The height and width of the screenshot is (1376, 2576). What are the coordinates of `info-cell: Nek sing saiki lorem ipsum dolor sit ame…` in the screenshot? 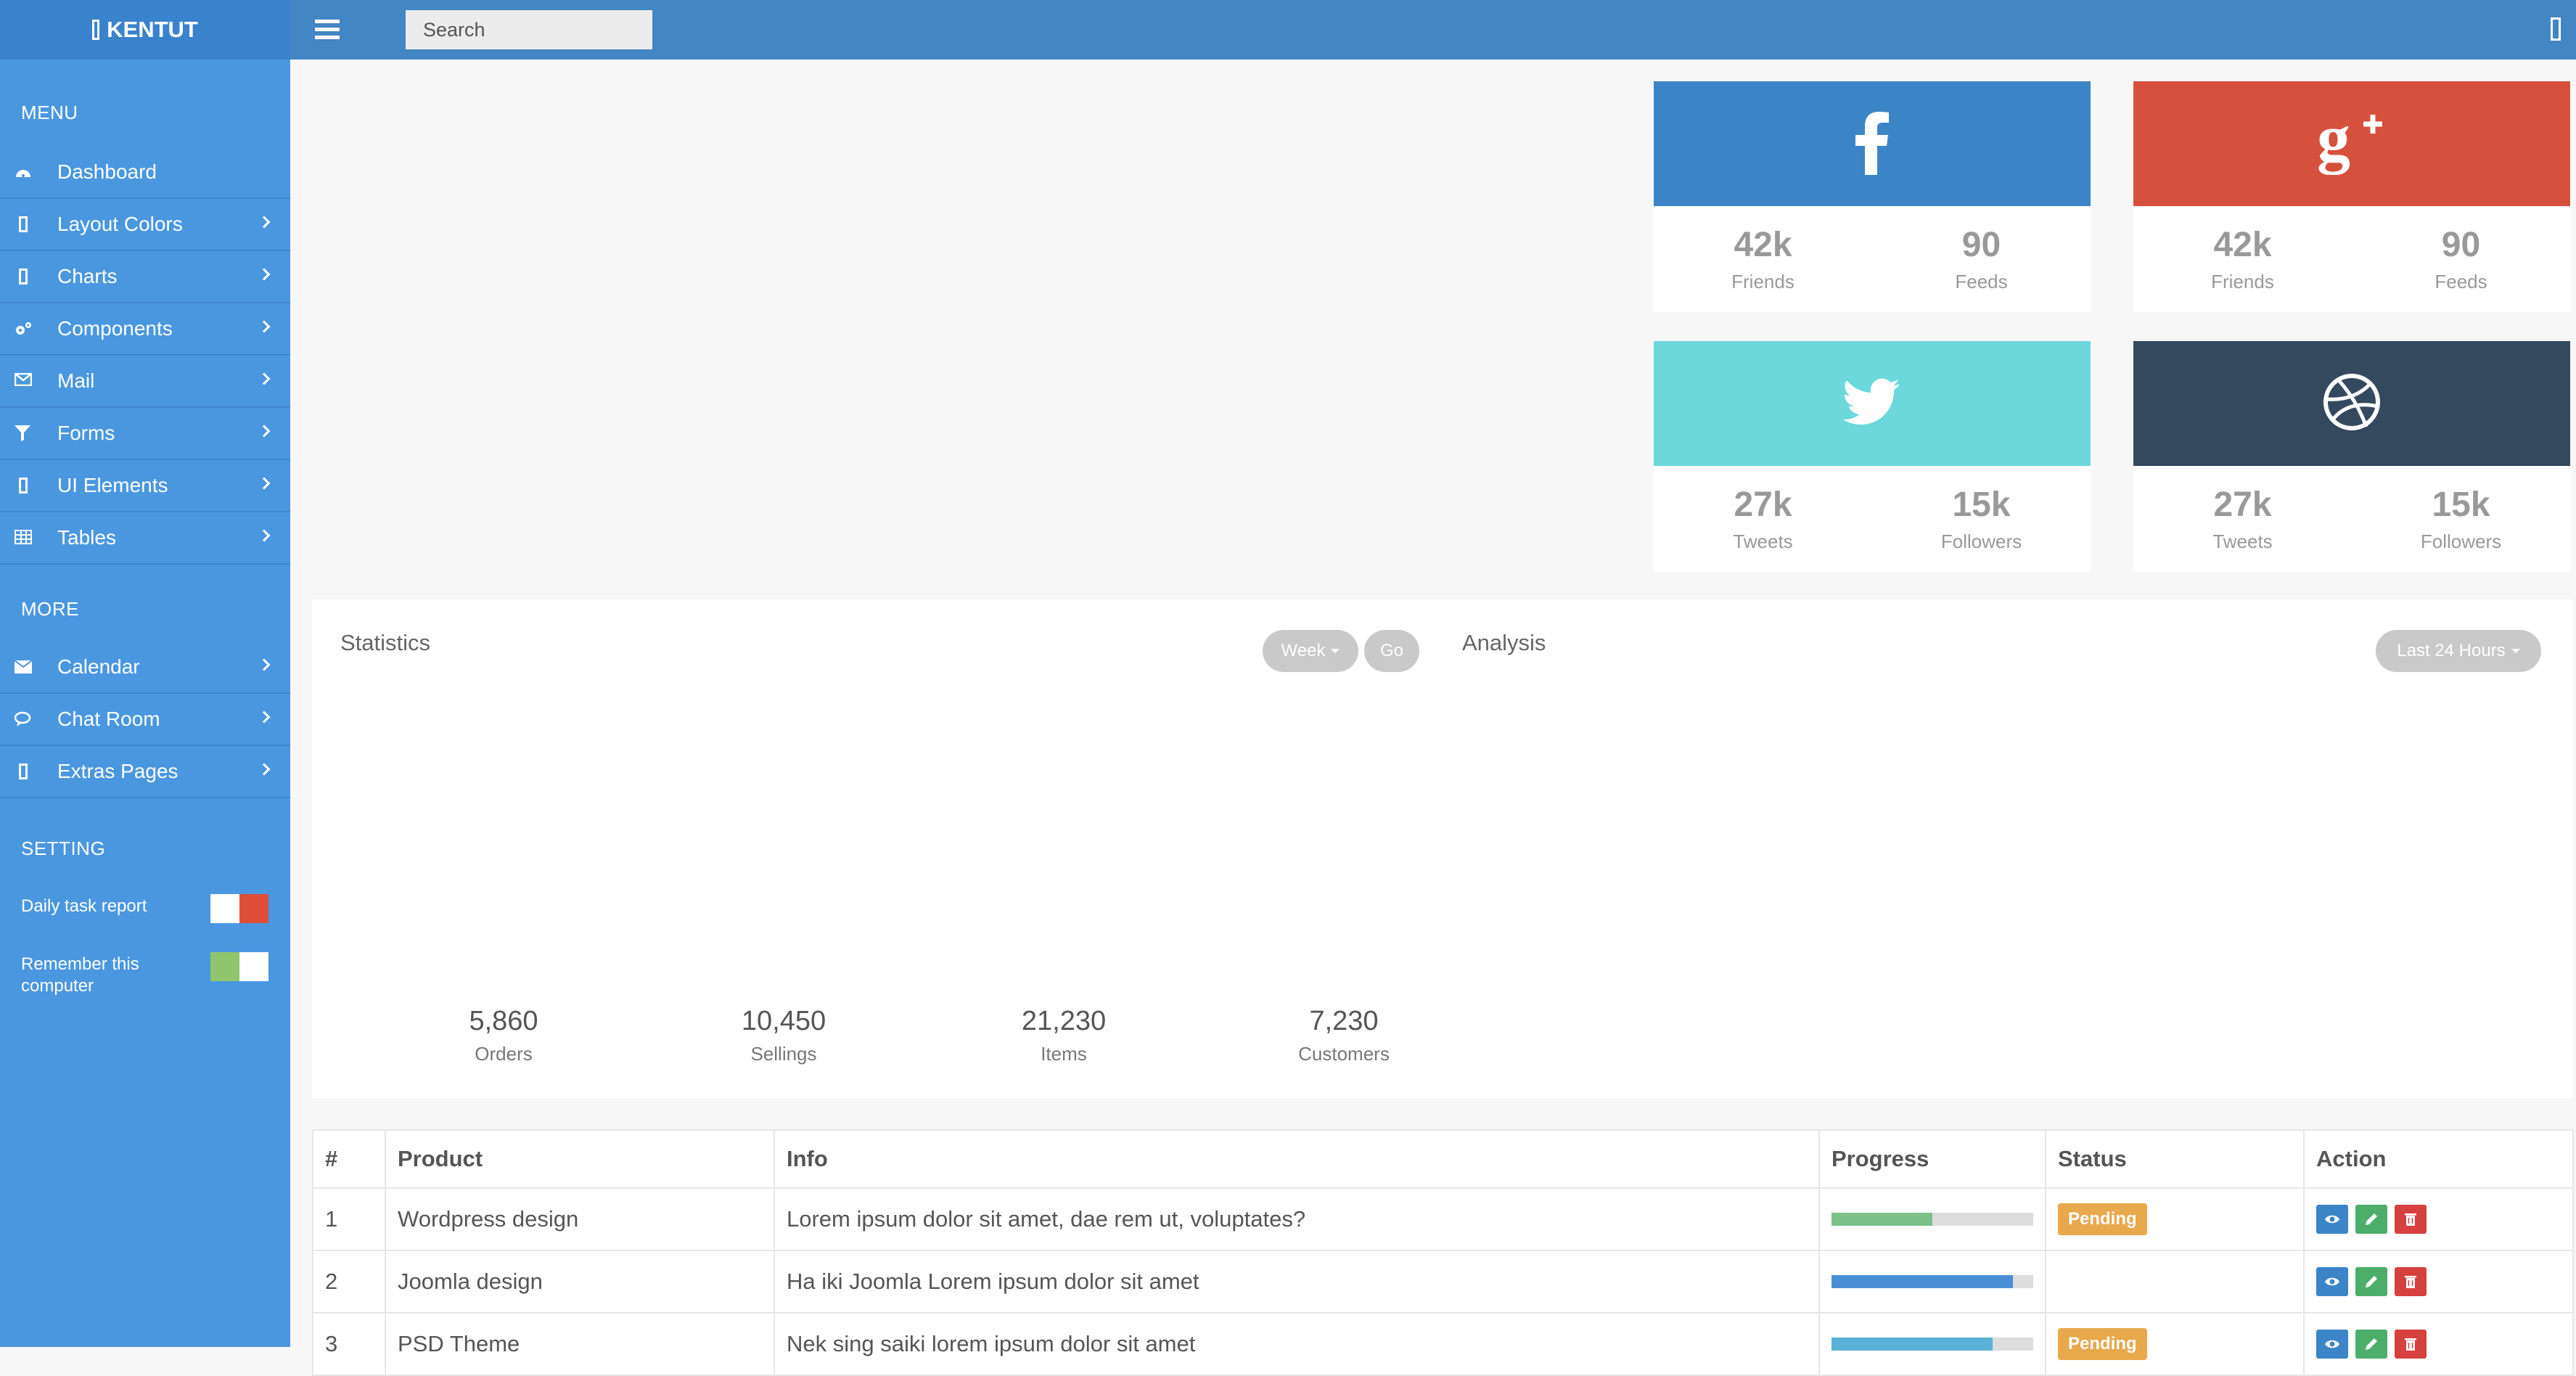 It's located at (1297, 1344).